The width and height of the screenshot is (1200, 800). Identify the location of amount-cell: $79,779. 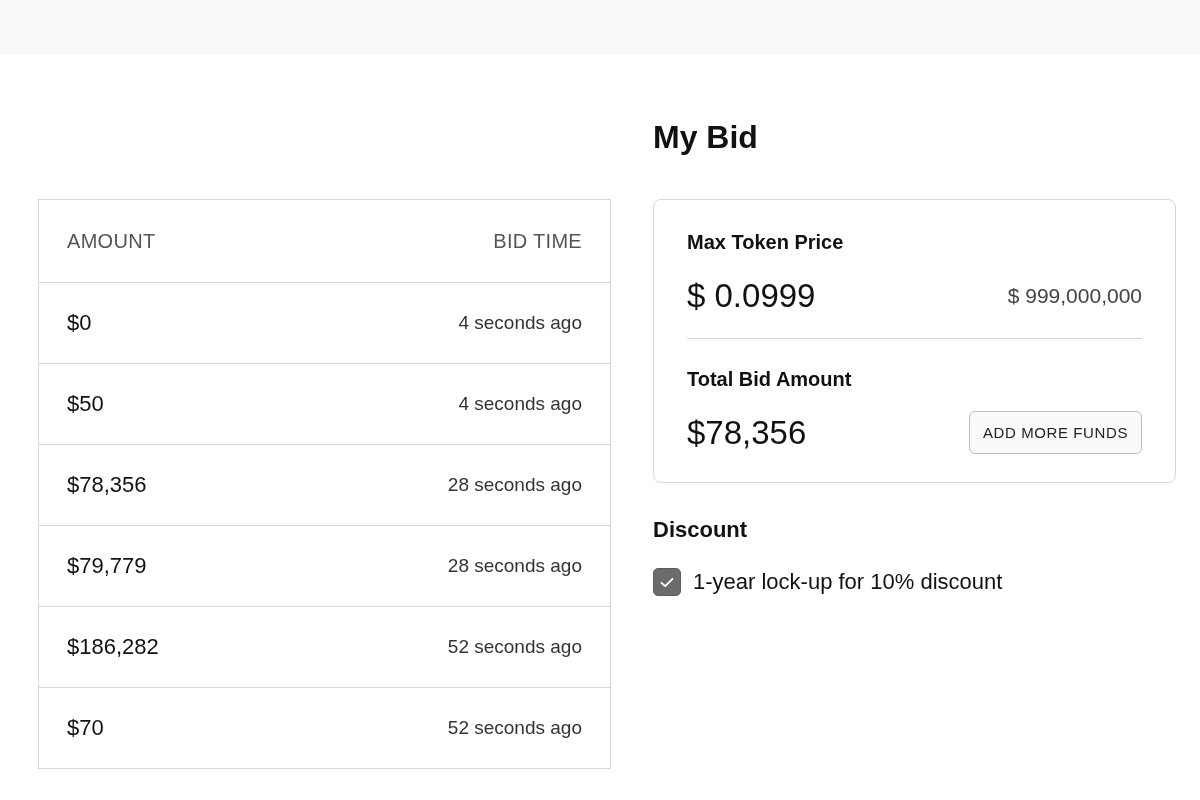
(107, 566).